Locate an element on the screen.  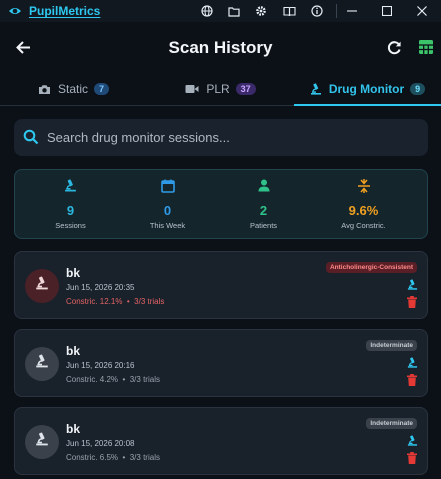
tab-drug-monitor-label: Drug Monitor is located at coordinates (366, 89).